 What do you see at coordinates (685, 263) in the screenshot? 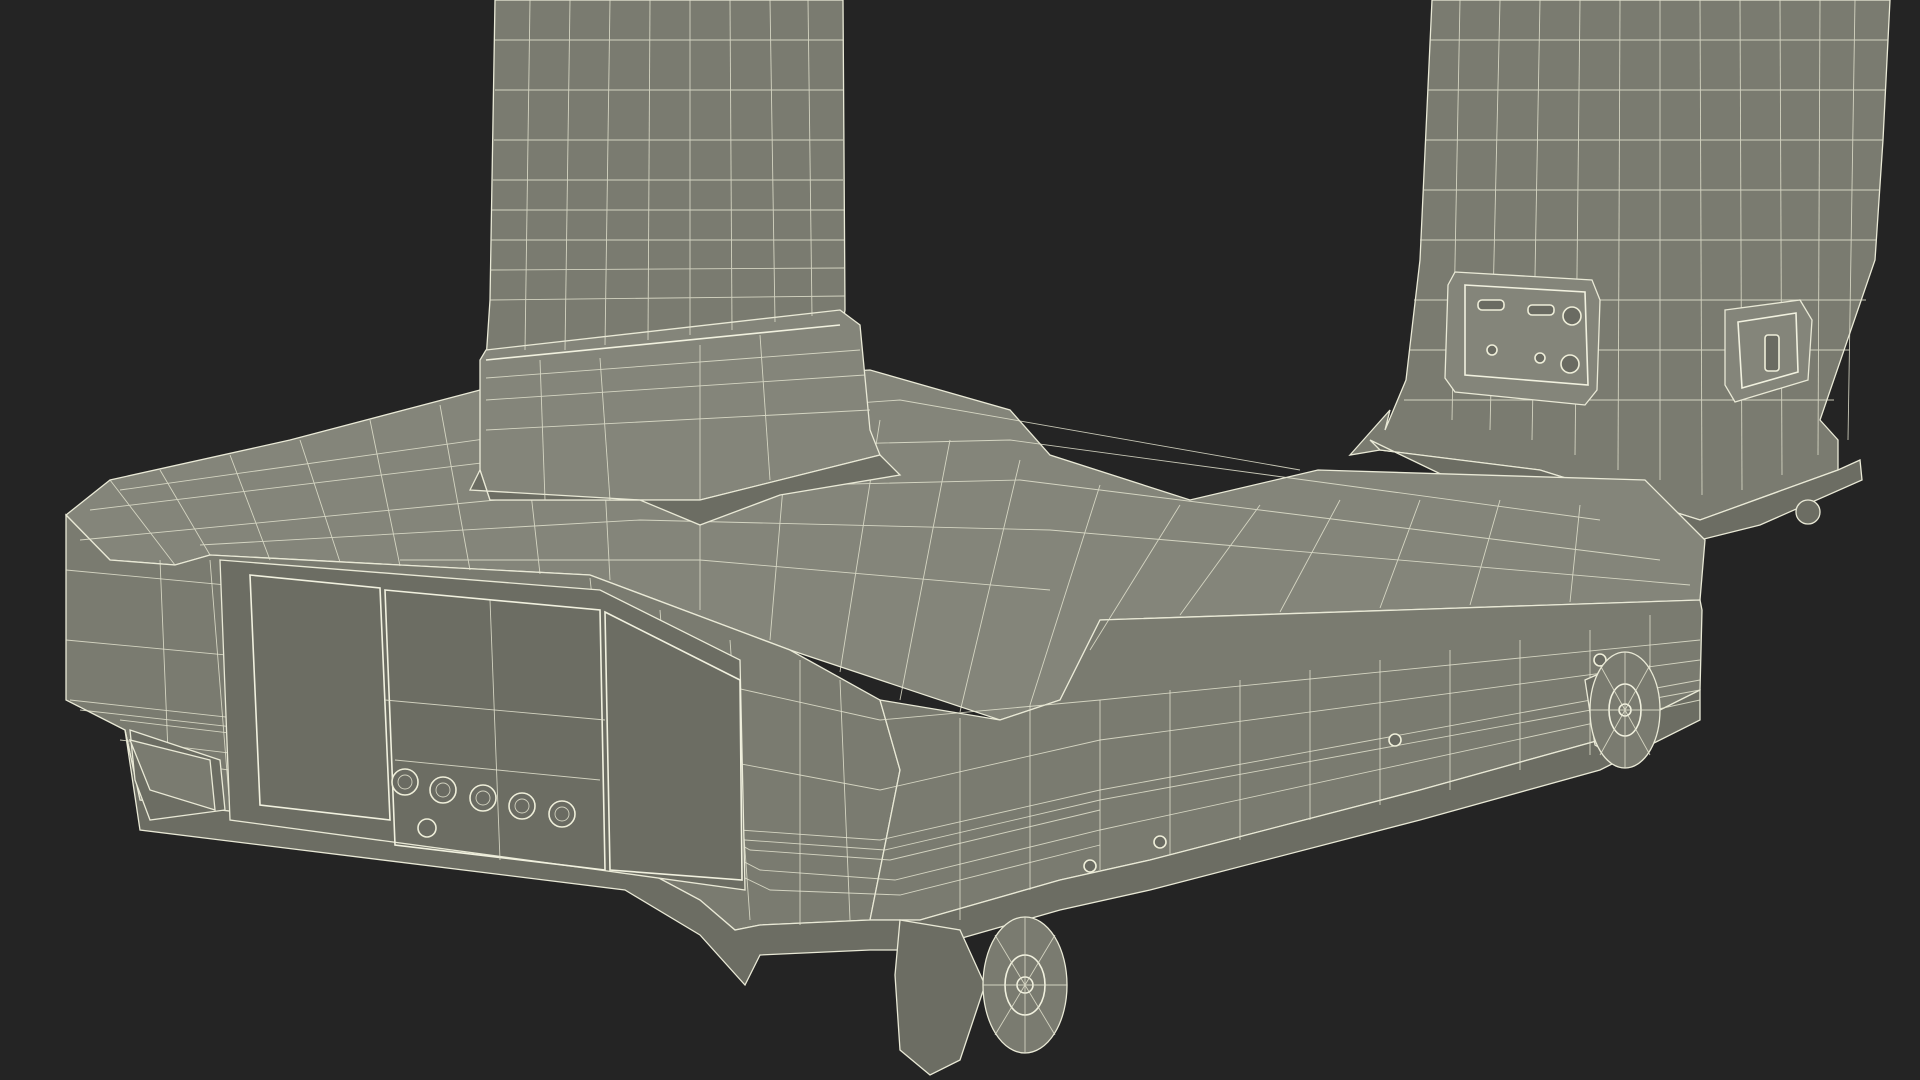
I see `left-column` at bounding box center [685, 263].